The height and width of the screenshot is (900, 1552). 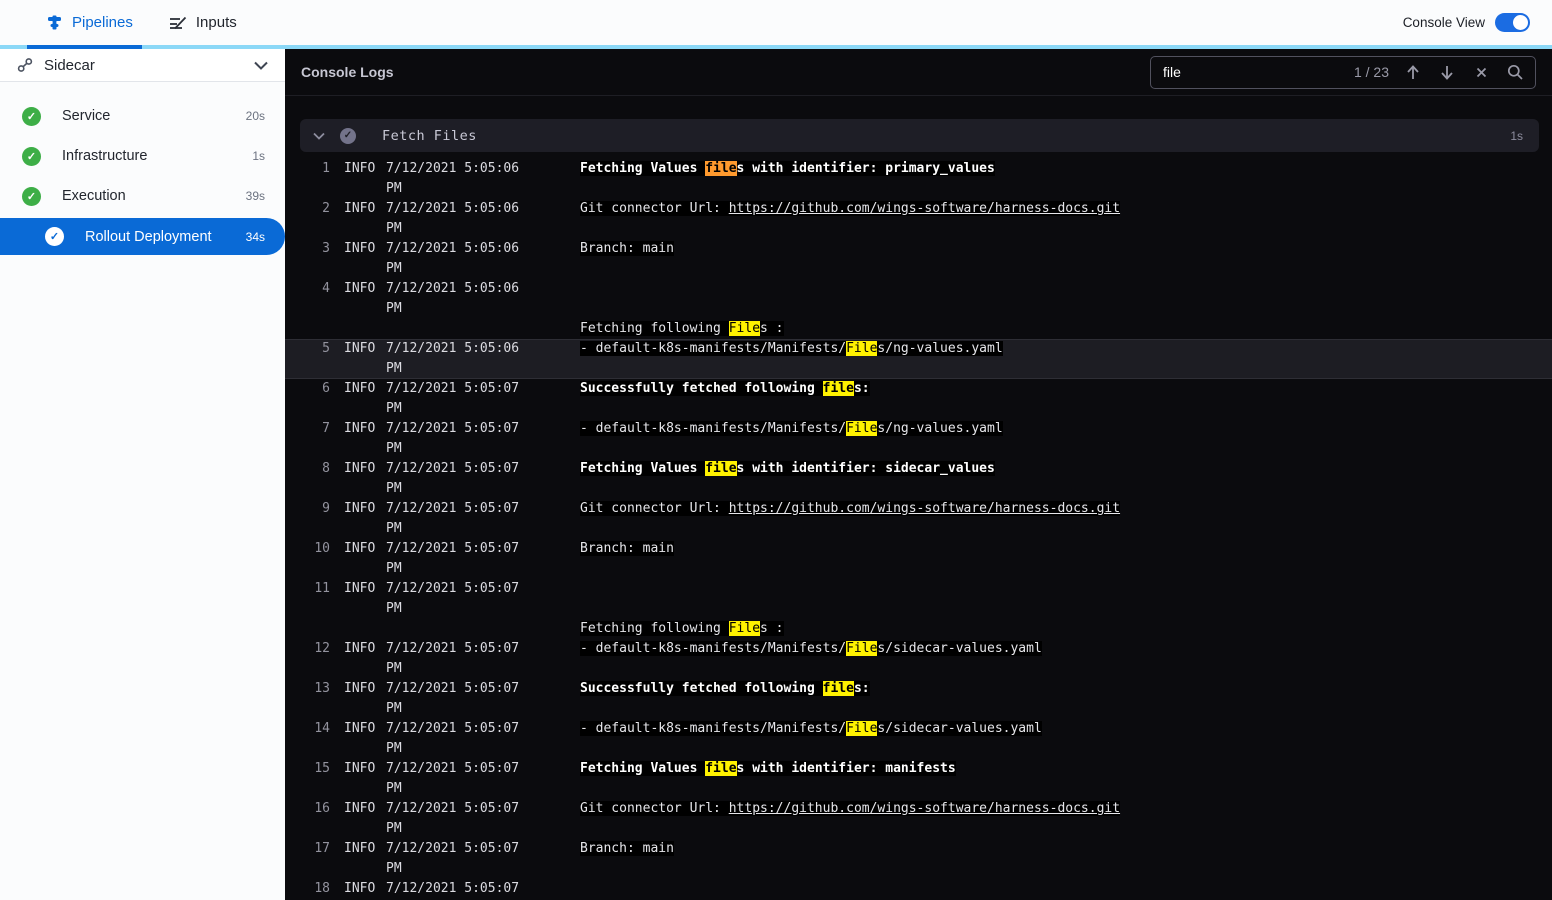 I want to click on log-line-number: 8, so click(x=326, y=468).